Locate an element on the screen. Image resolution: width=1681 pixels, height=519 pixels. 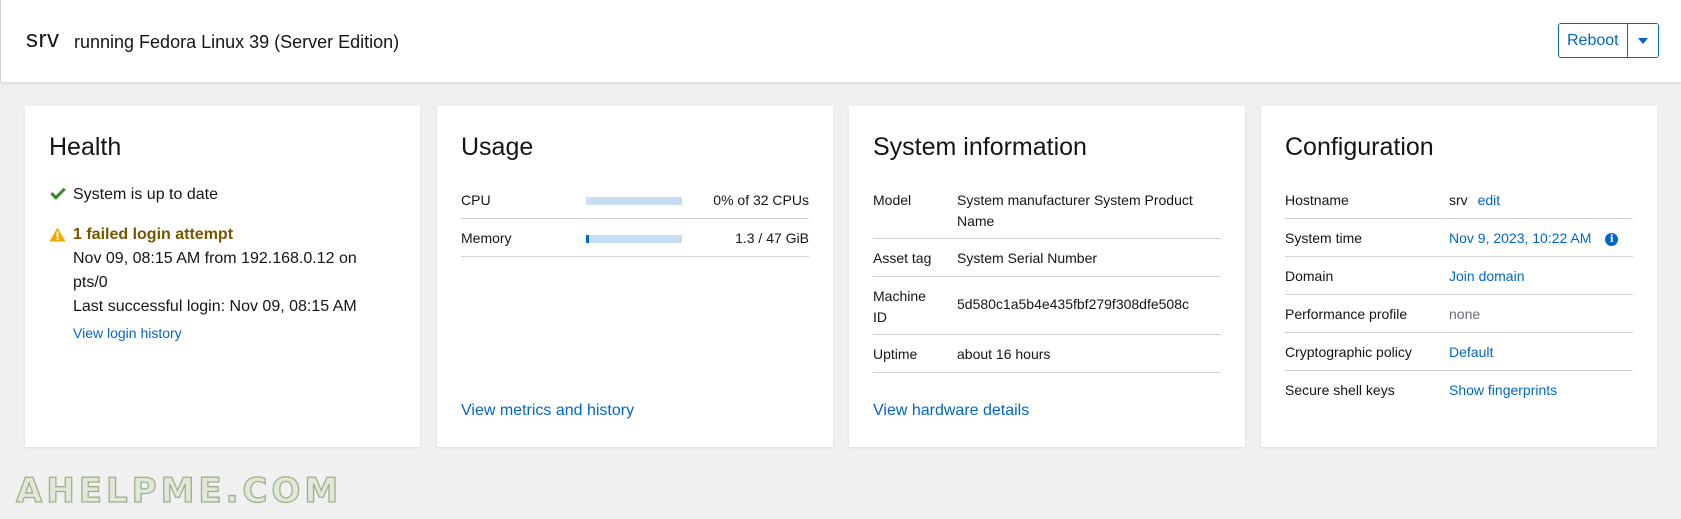
performance-profile-value: none is located at coordinates (1464, 314).